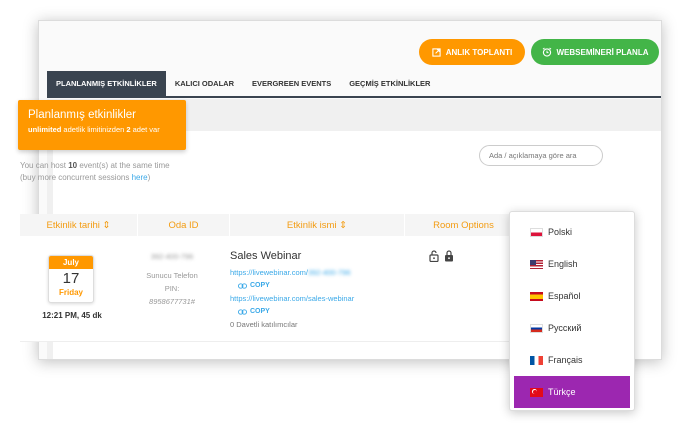 This screenshot has height=426, width=700. I want to click on flag-us-icon, so click(536, 264).